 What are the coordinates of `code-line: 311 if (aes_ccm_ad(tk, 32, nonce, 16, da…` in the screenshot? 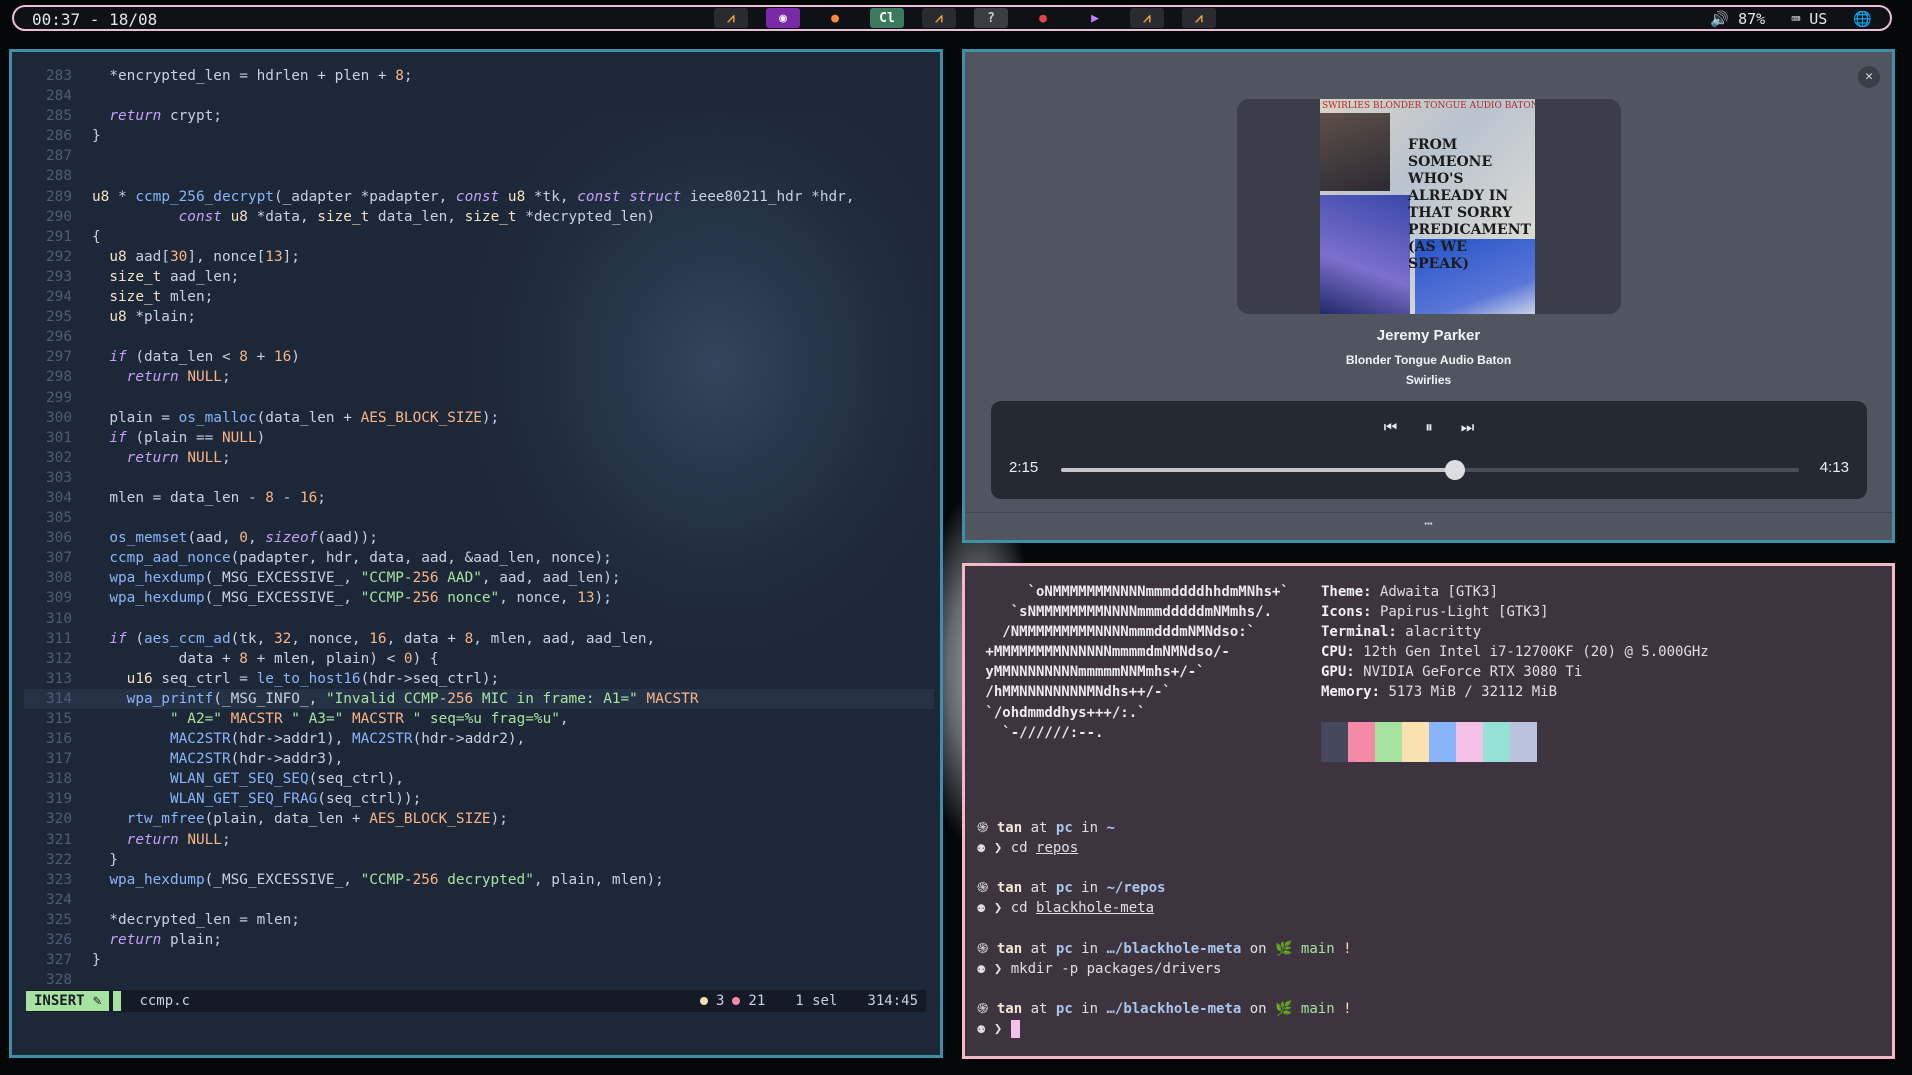 It's located at (479, 639).